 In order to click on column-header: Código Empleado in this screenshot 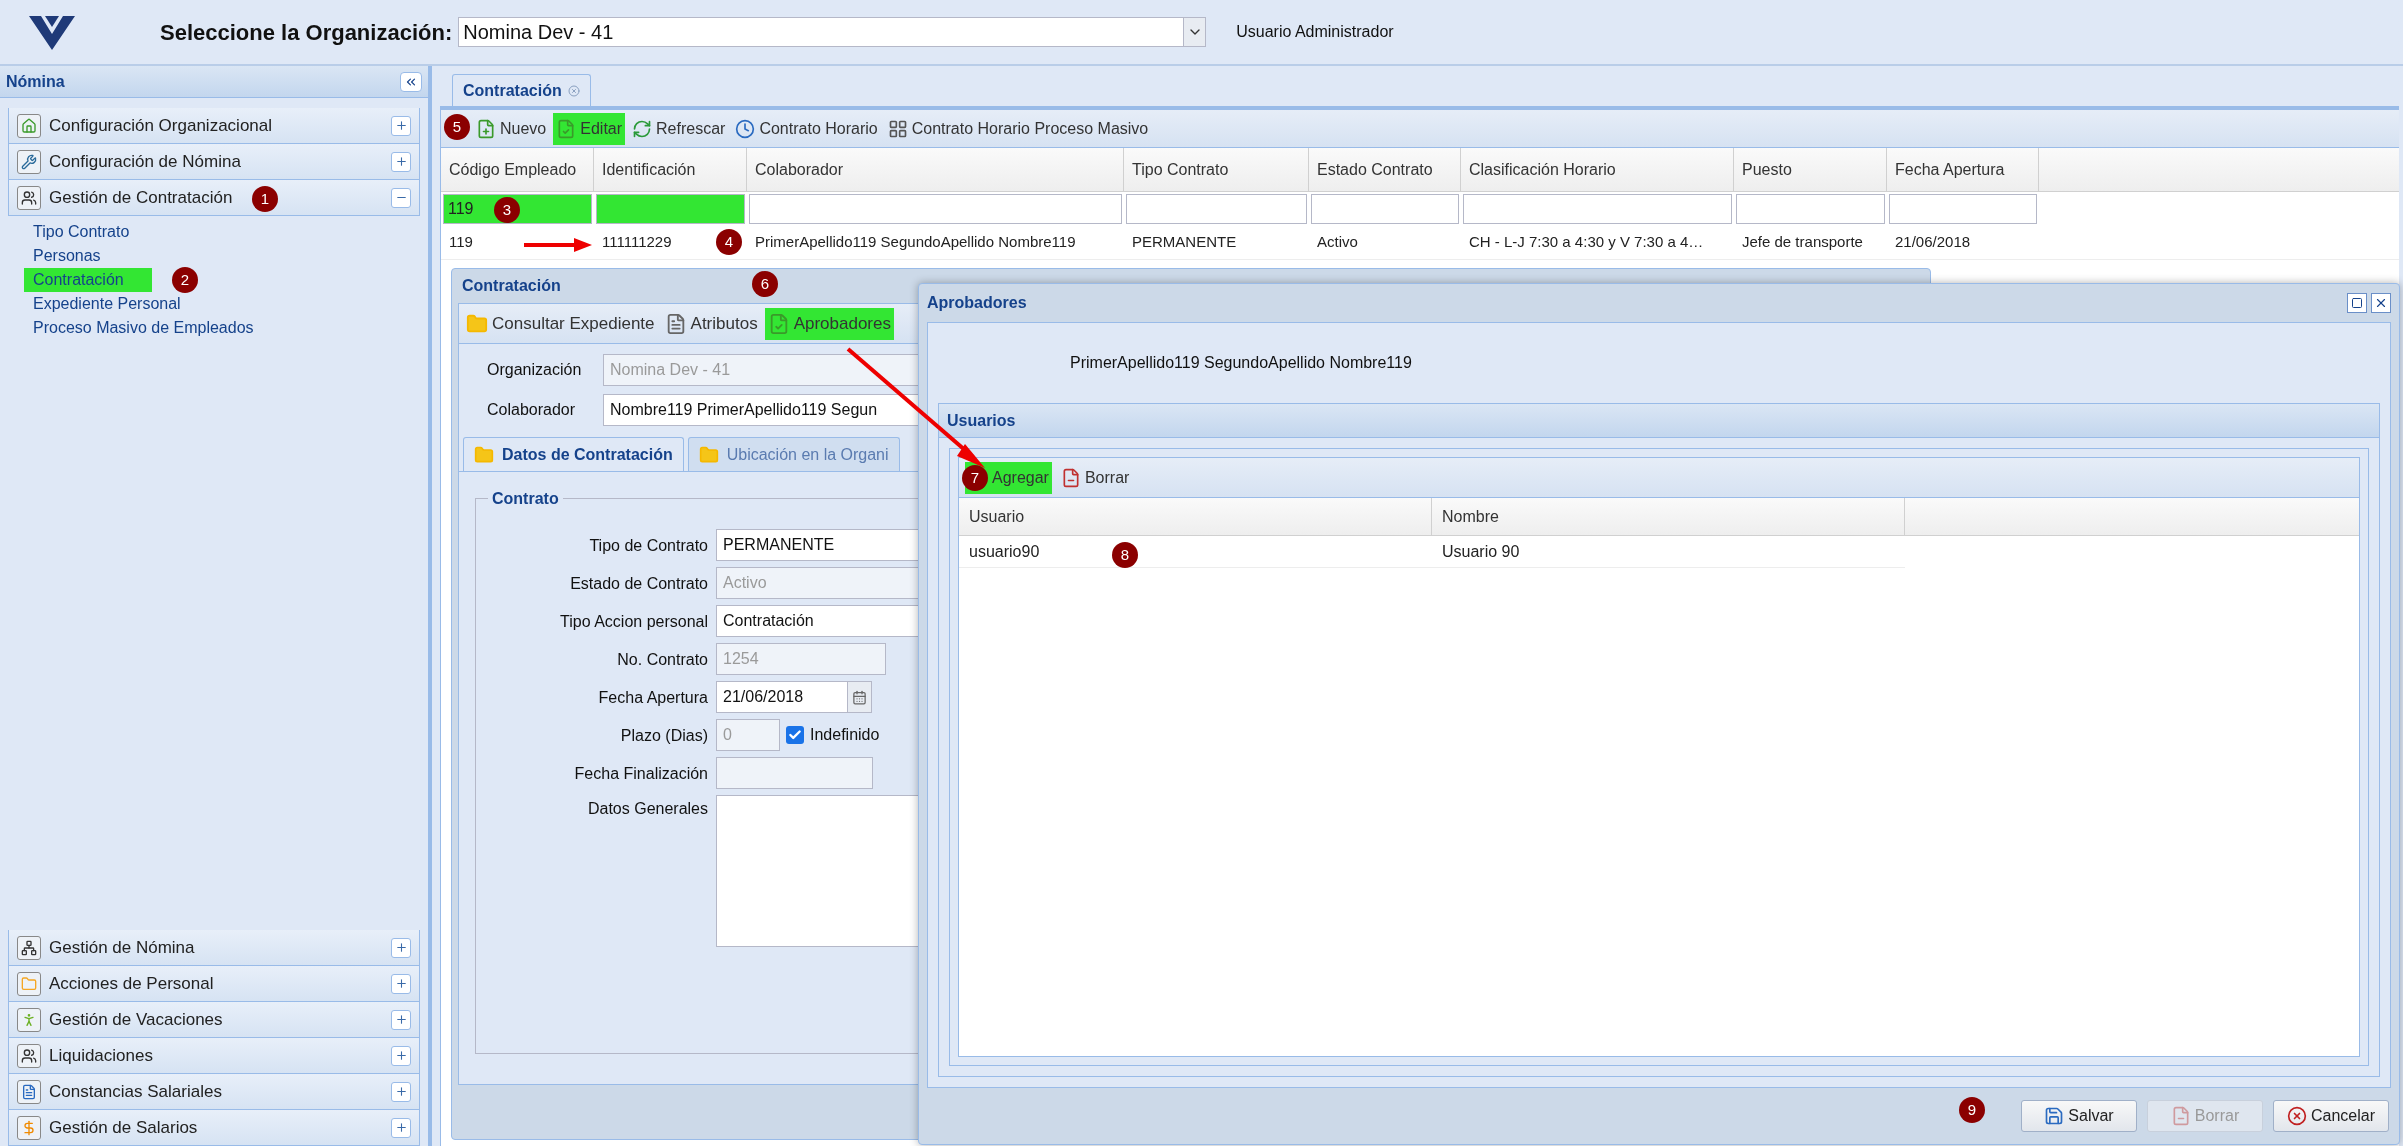, I will do `click(517, 169)`.